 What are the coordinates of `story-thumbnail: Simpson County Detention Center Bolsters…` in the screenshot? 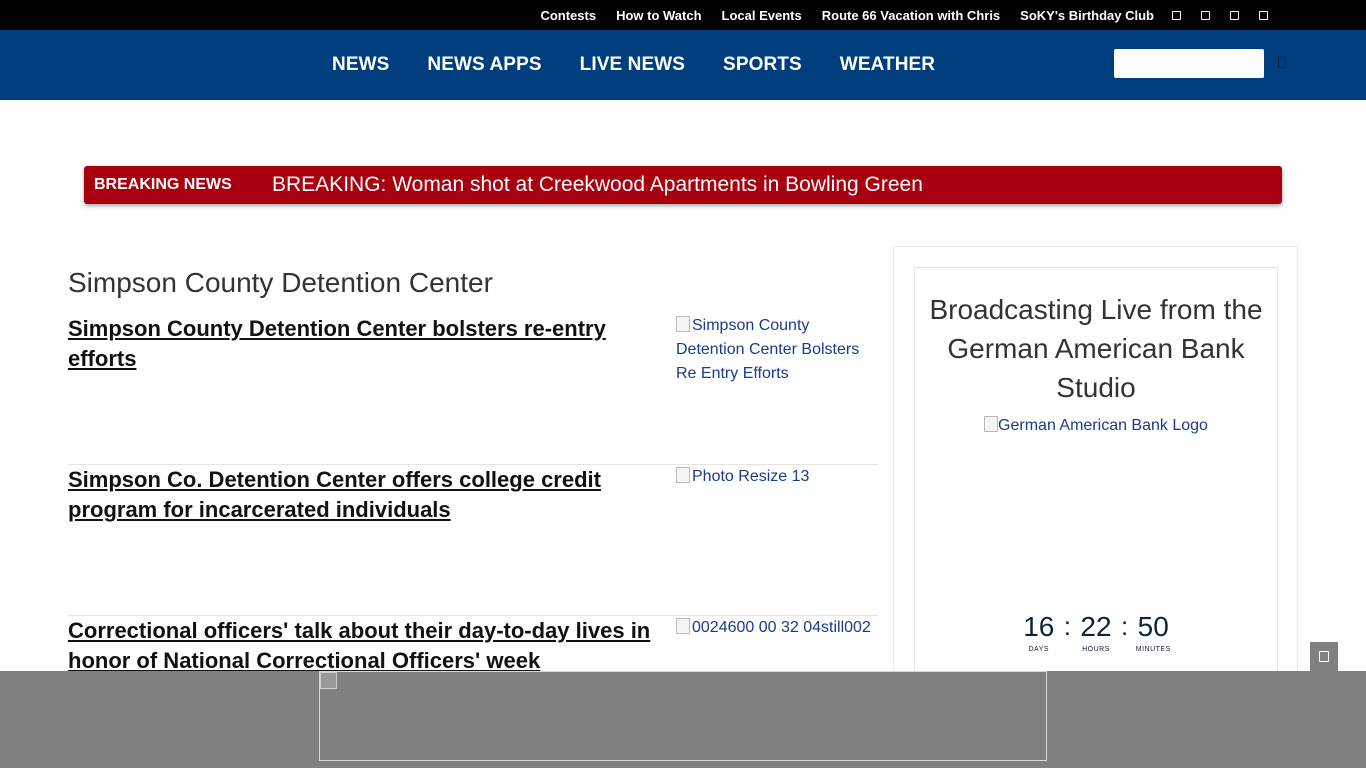 It's located at (776, 350).